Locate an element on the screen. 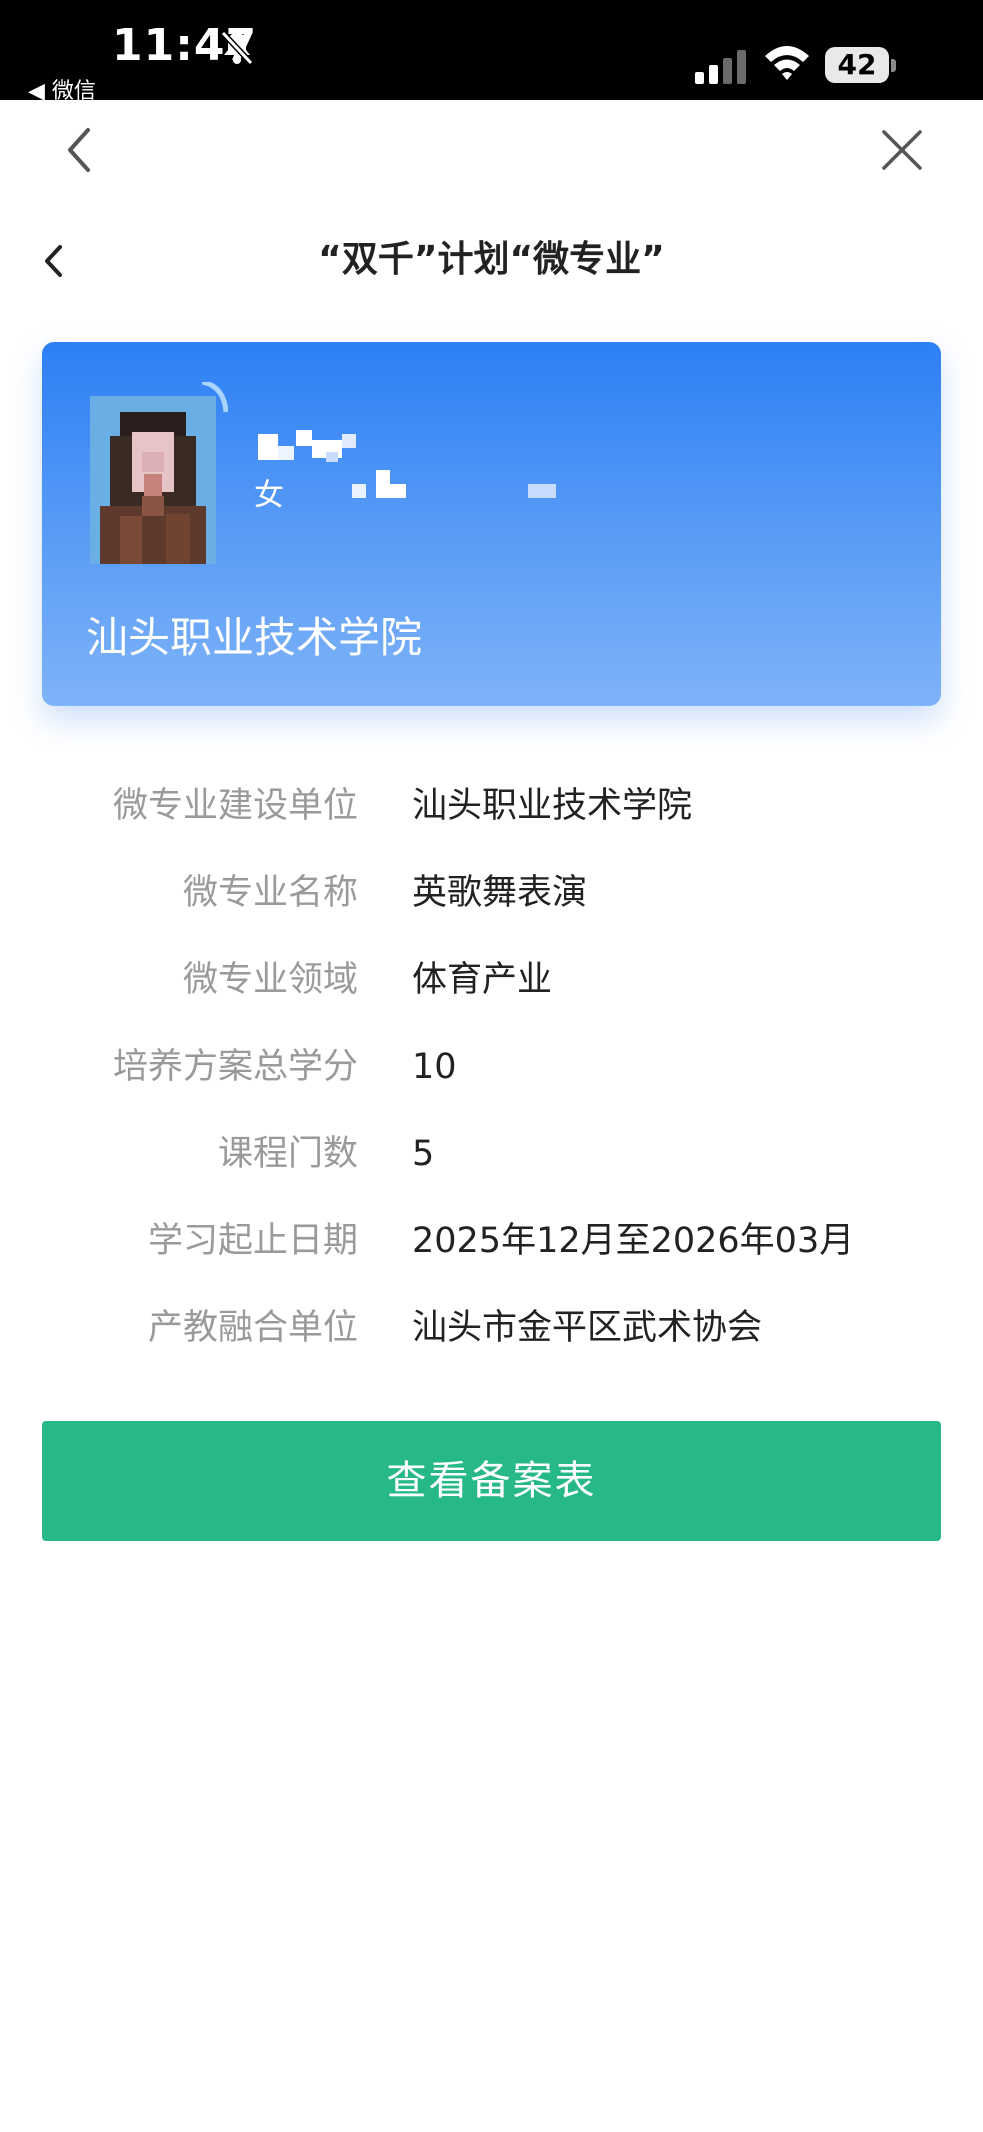  school-name: 汕头职业技术学院 is located at coordinates (254, 637).